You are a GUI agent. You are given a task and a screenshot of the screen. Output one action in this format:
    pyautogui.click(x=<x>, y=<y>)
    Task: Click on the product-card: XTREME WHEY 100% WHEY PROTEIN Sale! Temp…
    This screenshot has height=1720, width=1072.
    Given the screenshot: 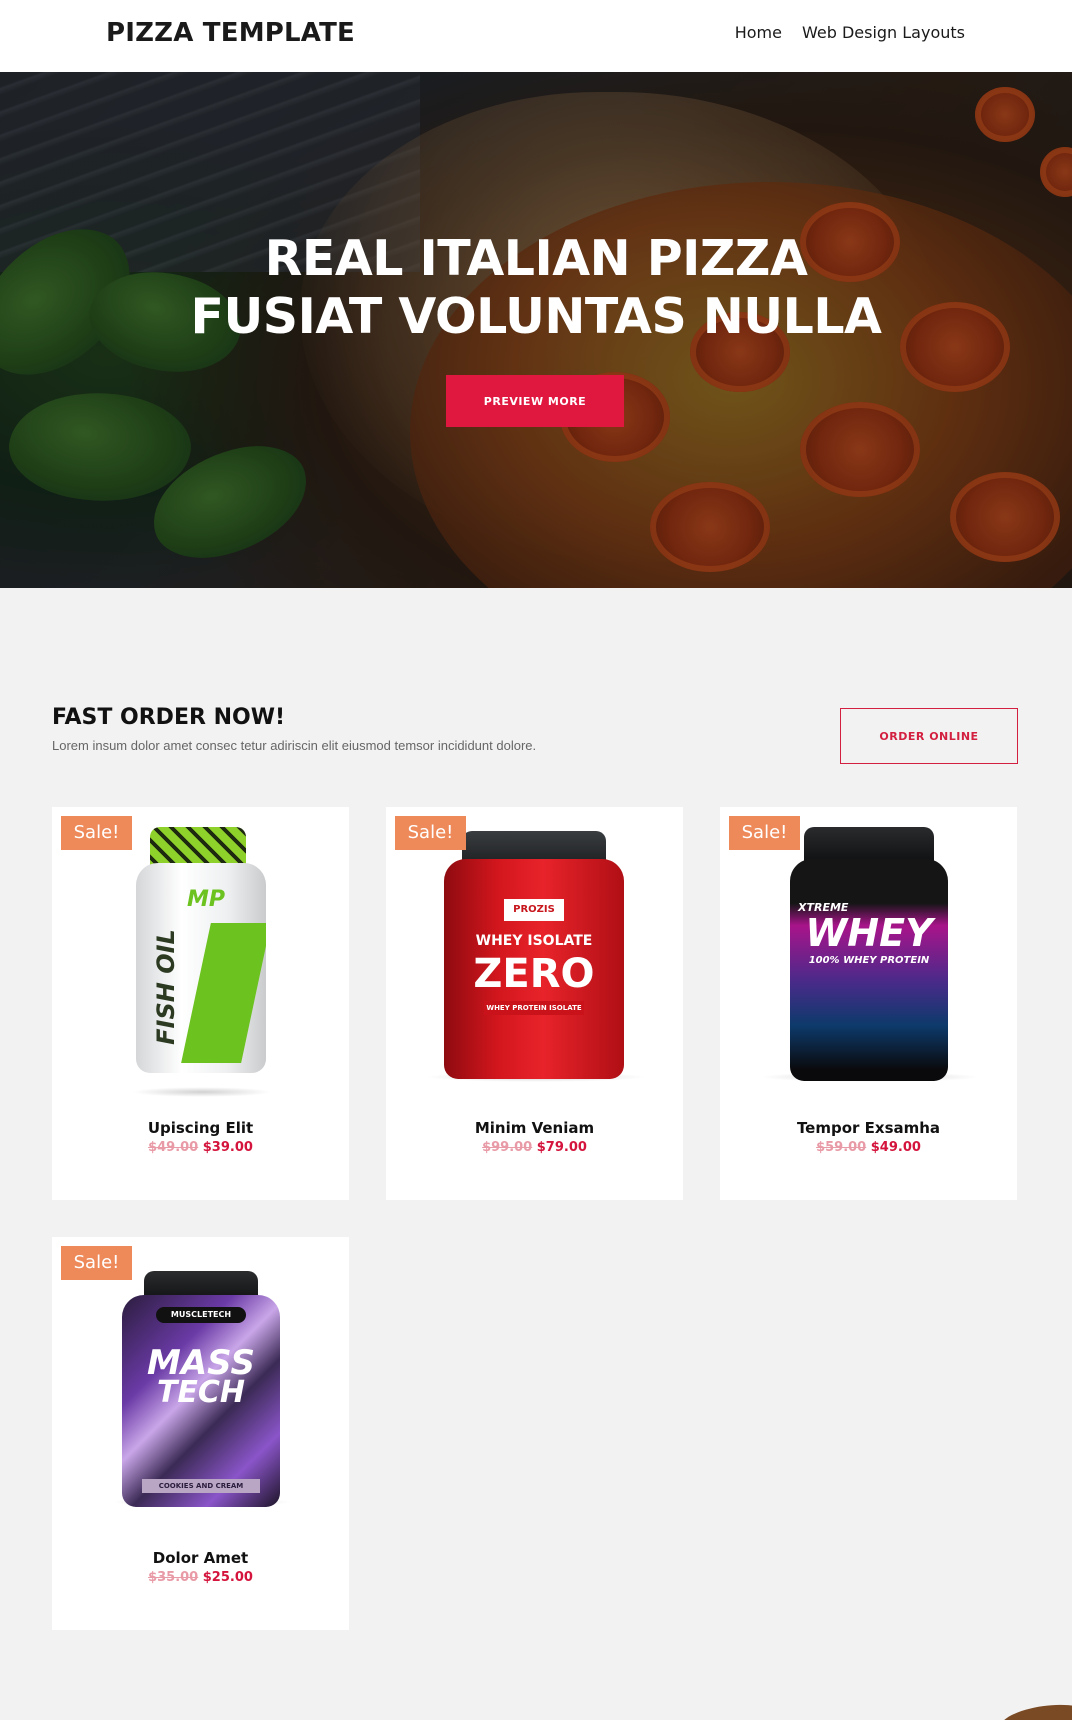 What is the action you would take?
    pyautogui.click(x=868, y=1003)
    